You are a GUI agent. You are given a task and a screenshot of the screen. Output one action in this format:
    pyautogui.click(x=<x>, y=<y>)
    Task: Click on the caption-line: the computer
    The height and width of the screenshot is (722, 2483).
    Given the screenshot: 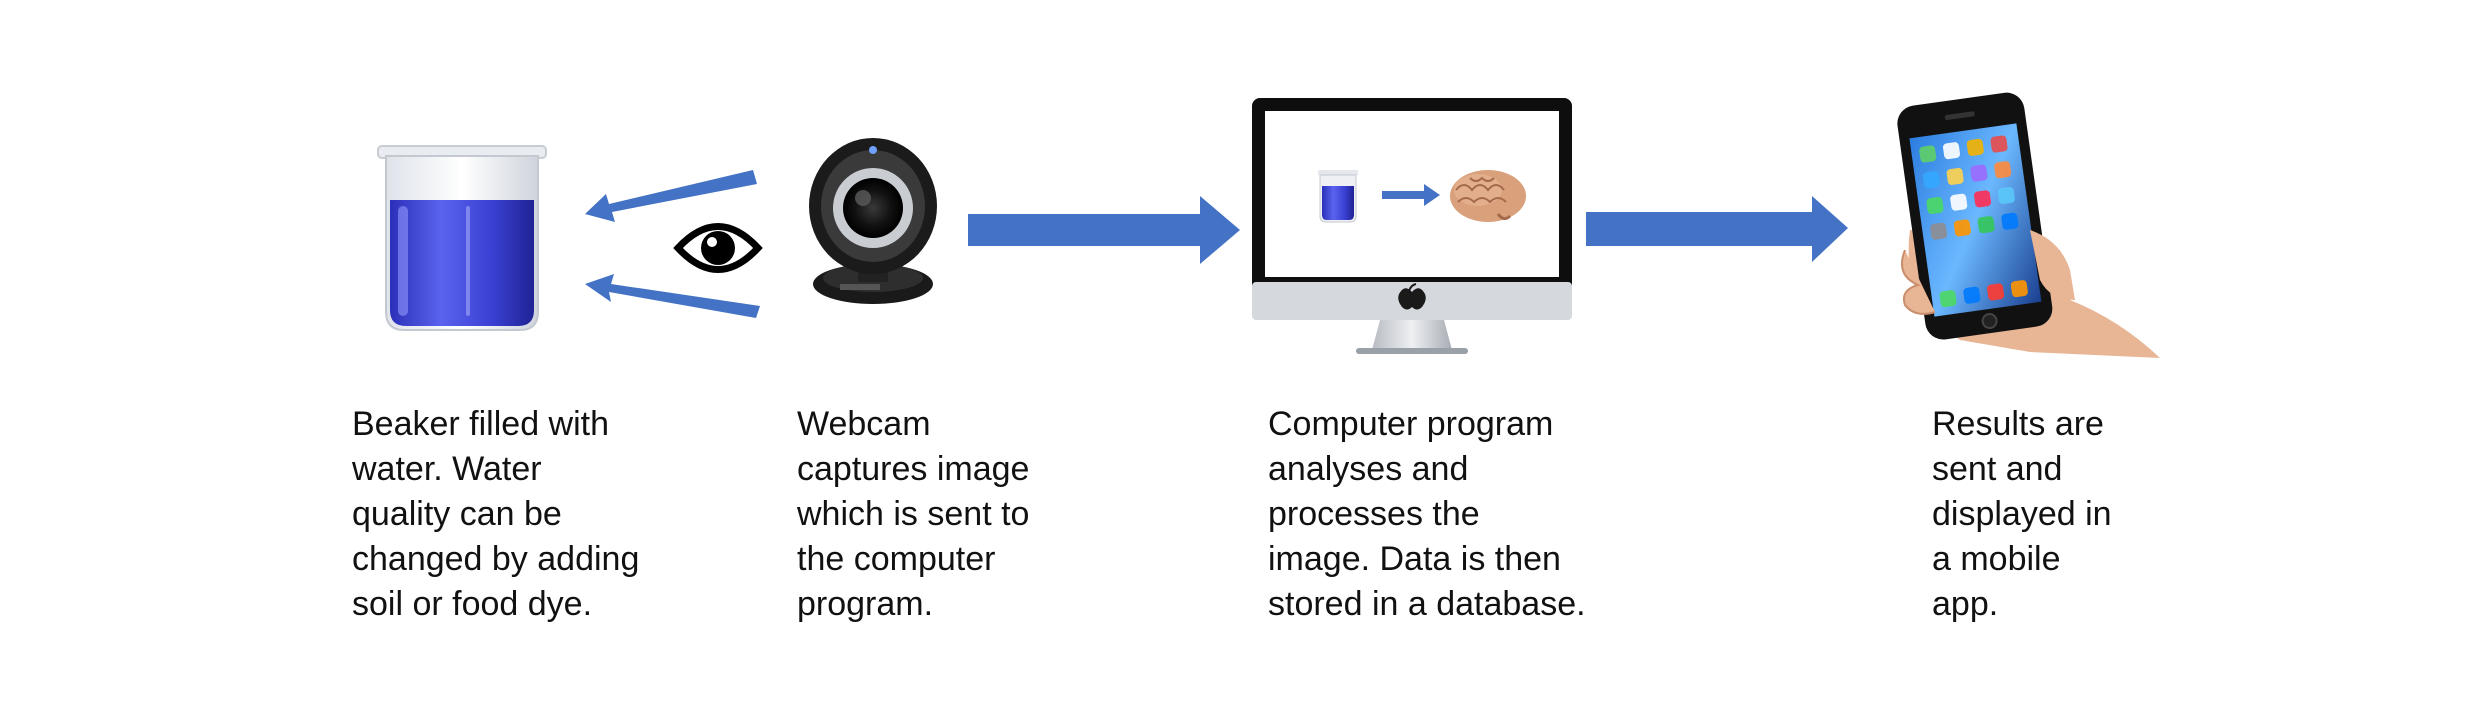 What is the action you would take?
    pyautogui.click(x=896, y=559)
    